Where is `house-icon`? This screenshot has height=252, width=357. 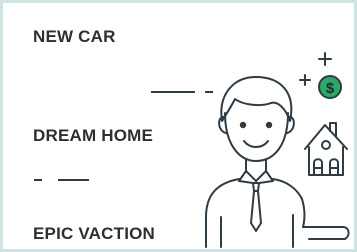
house-icon is located at coordinates (326, 149).